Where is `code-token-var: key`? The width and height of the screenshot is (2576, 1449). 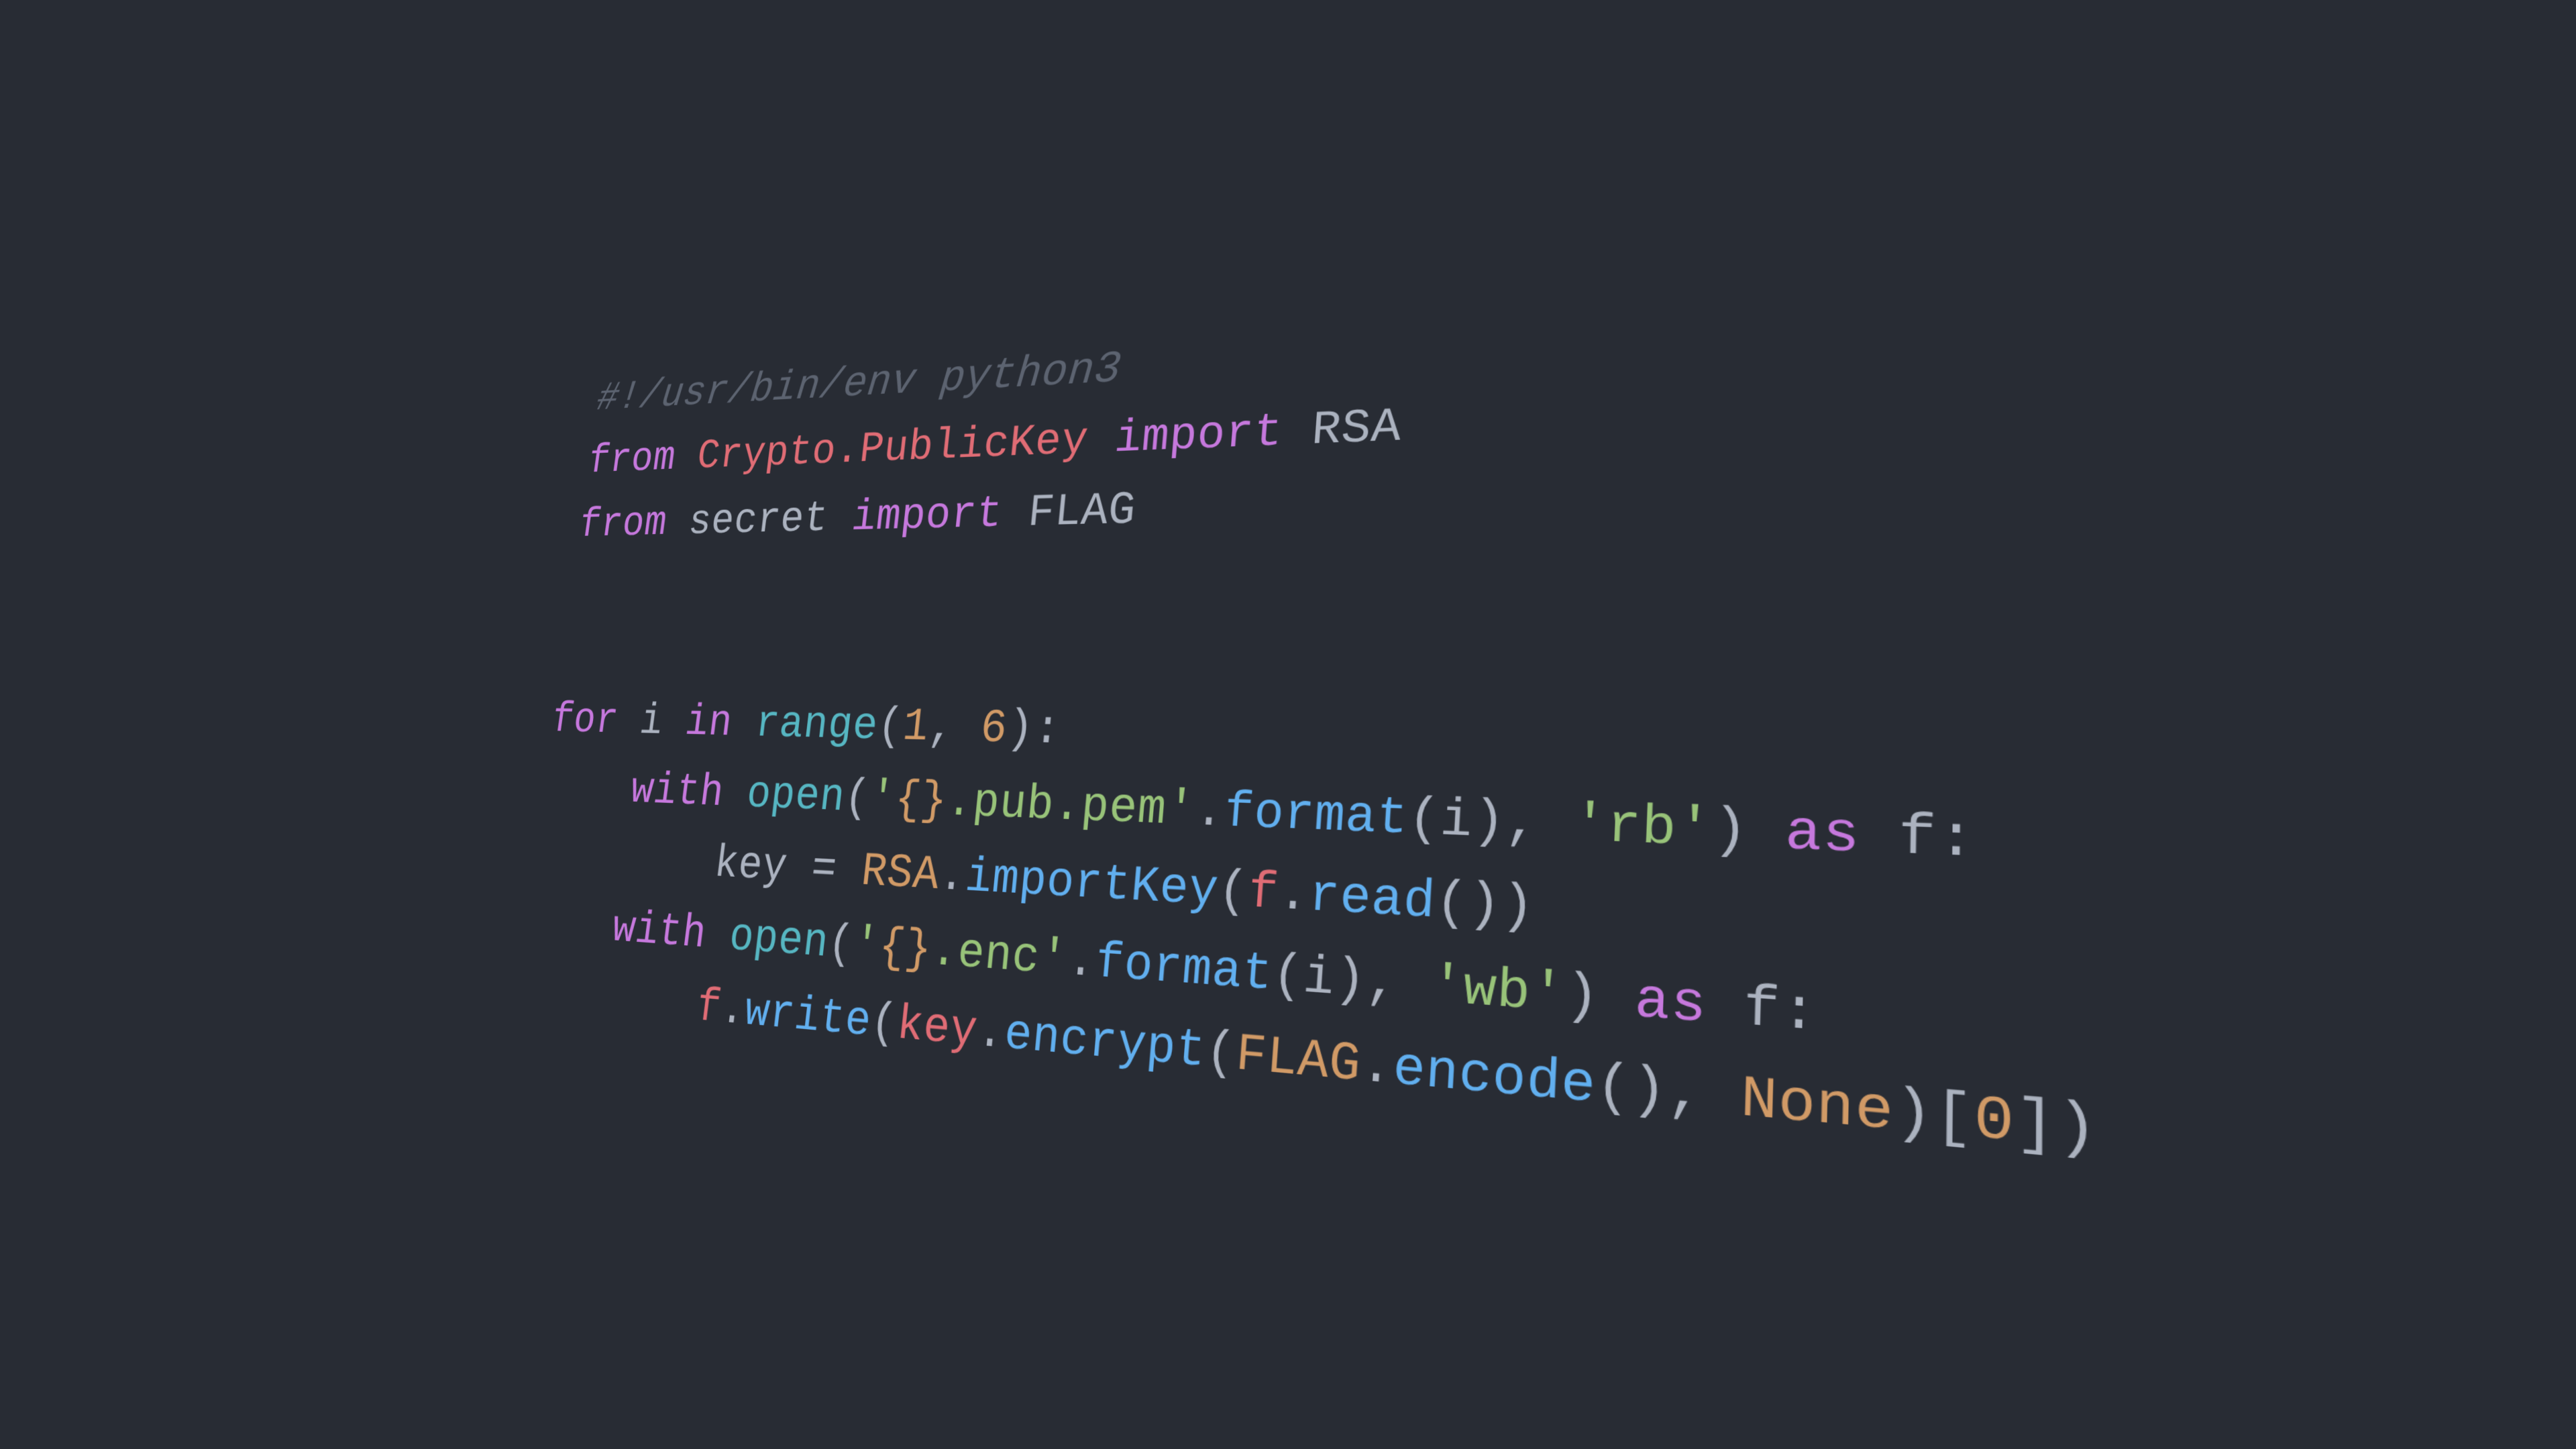
code-token-var: key is located at coordinates (937, 1029).